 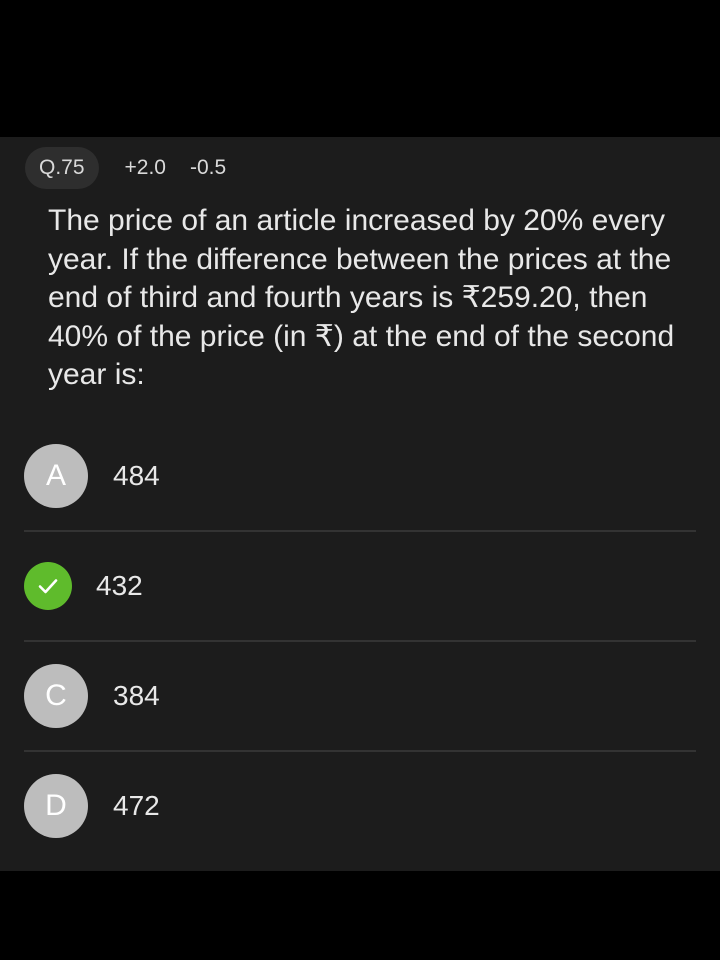 What do you see at coordinates (145, 167) in the screenshot?
I see `positive-marks: +2.0` at bounding box center [145, 167].